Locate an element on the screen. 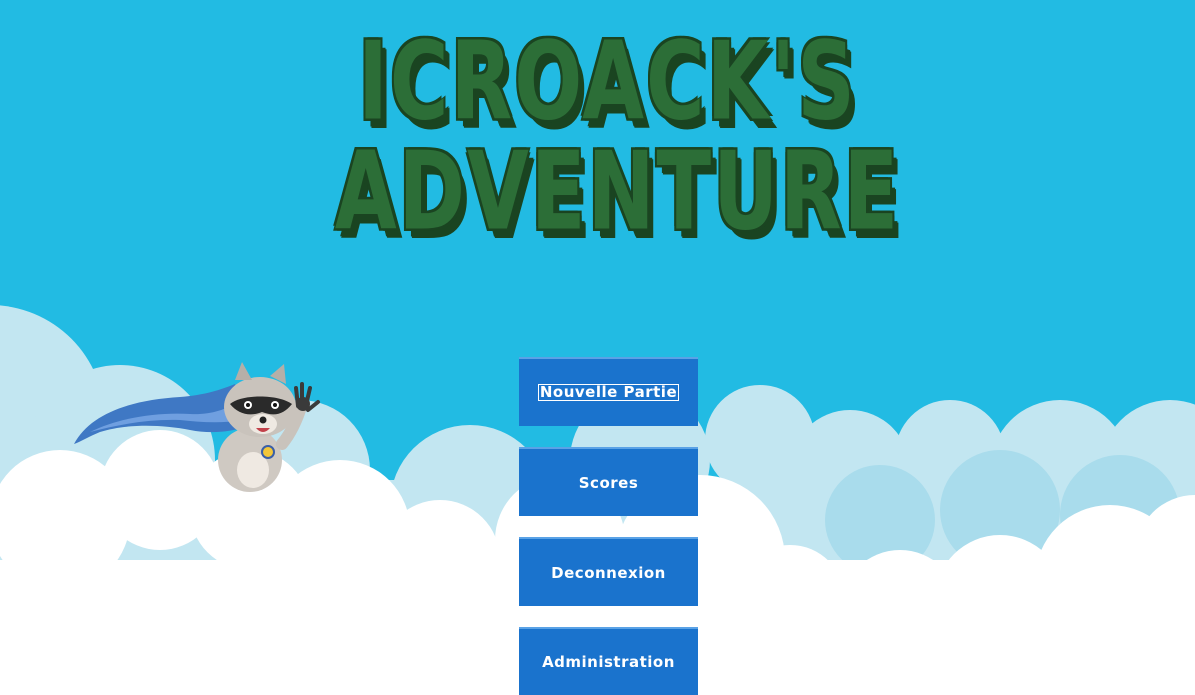  raccoon-hero-icon is located at coordinates (197, 427).